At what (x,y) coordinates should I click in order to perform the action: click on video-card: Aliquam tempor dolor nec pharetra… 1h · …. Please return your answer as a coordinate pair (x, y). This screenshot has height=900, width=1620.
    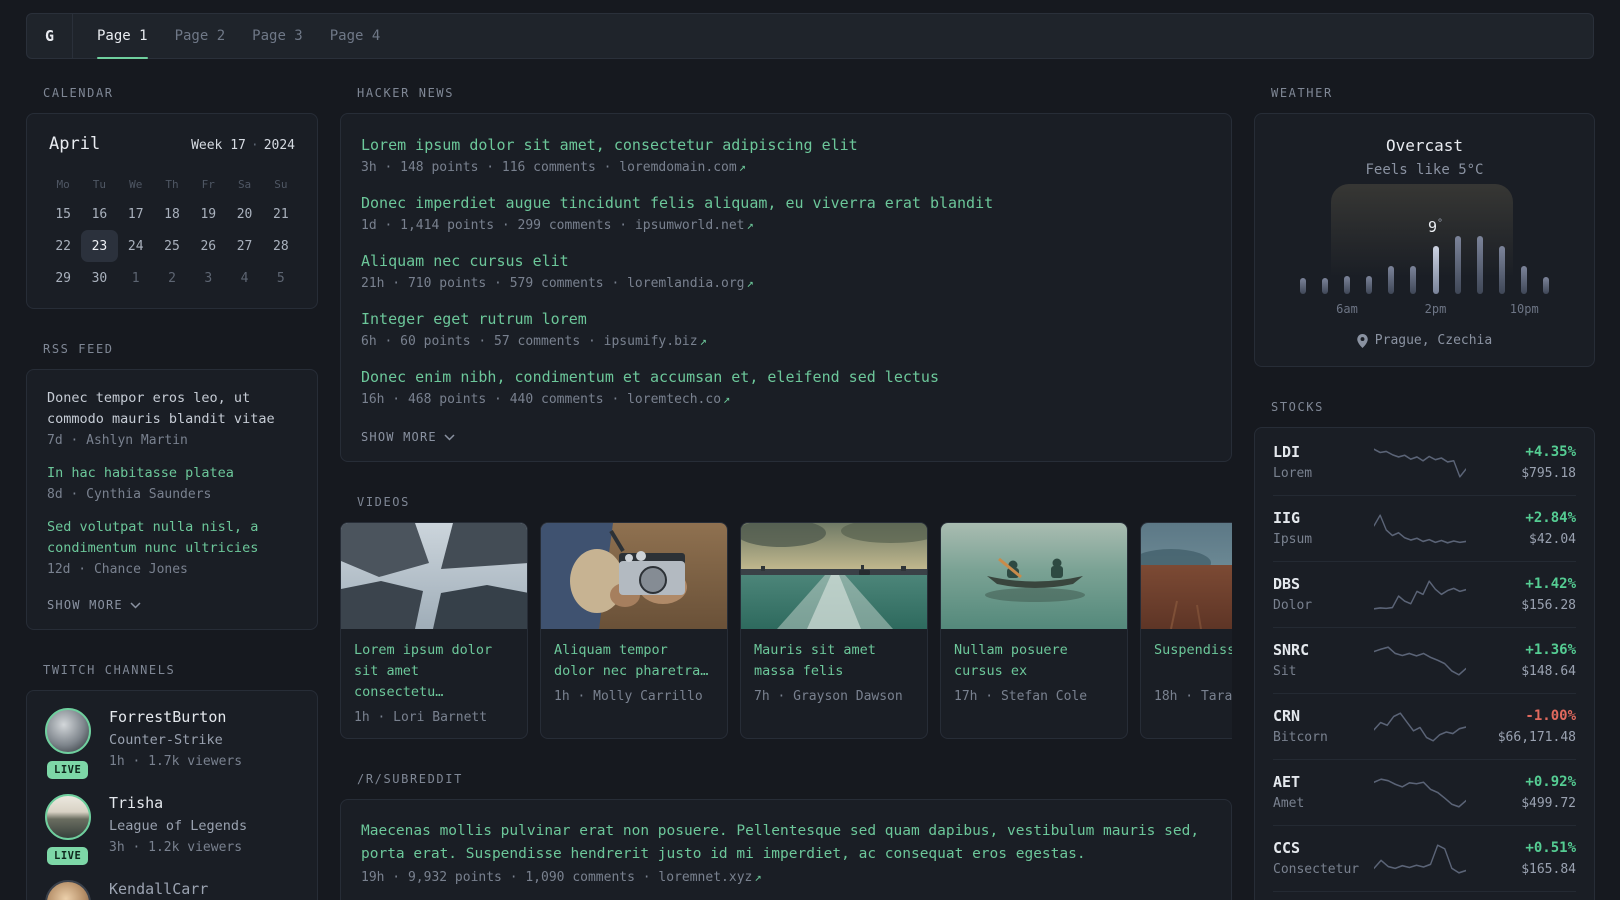
    Looking at the image, I should click on (634, 630).